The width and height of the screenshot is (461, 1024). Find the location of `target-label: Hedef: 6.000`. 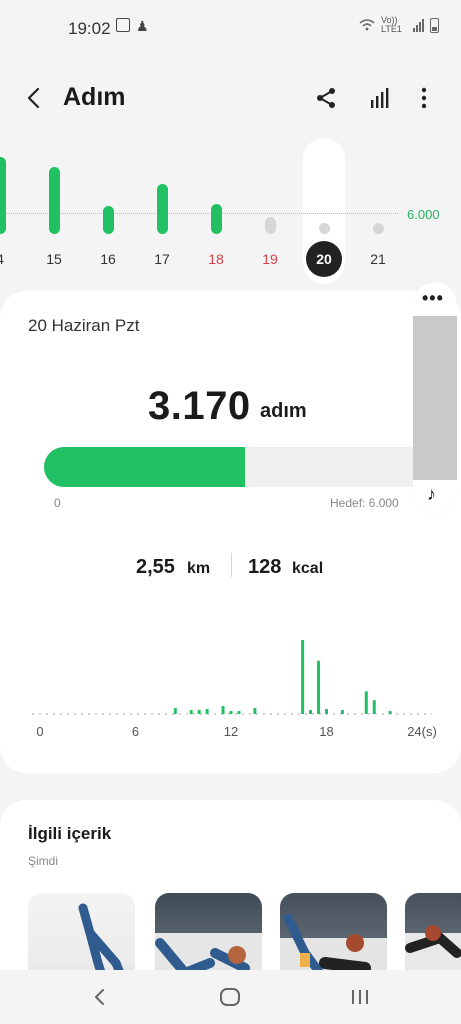

target-label: Hedef: 6.000 is located at coordinates (364, 503).